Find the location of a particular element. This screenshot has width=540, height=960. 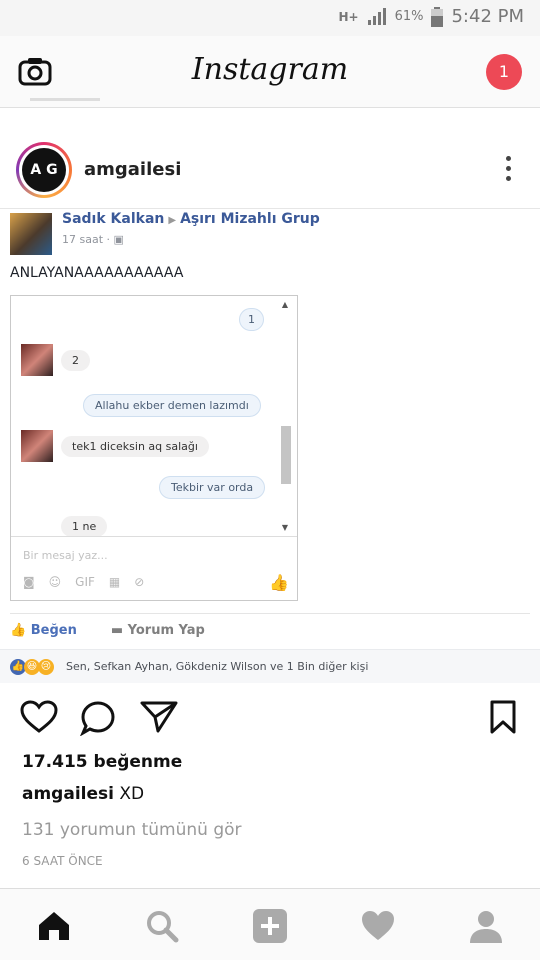

reaction-icons: 👍 😆 😢 is located at coordinates (32, 667).